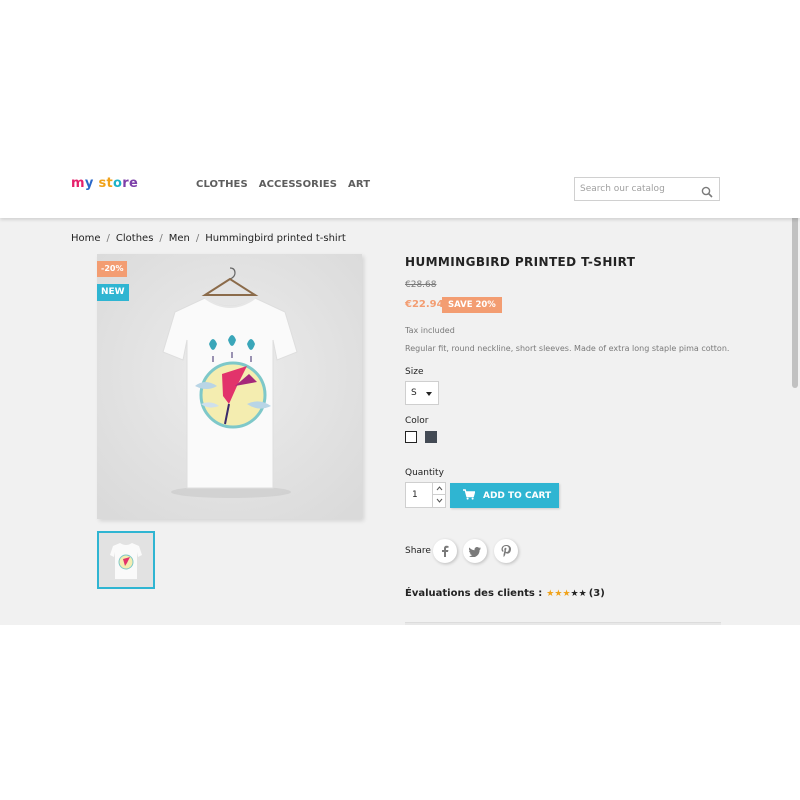 The width and height of the screenshot is (800, 800). What do you see at coordinates (424, 304) in the screenshot?
I see `current-price: €22.94` at bounding box center [424, 304].